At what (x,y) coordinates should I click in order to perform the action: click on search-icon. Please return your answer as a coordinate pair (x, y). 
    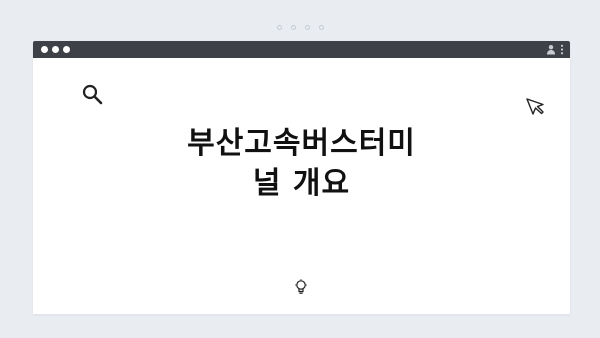
    Looking at the image, I should click on (93, 95).